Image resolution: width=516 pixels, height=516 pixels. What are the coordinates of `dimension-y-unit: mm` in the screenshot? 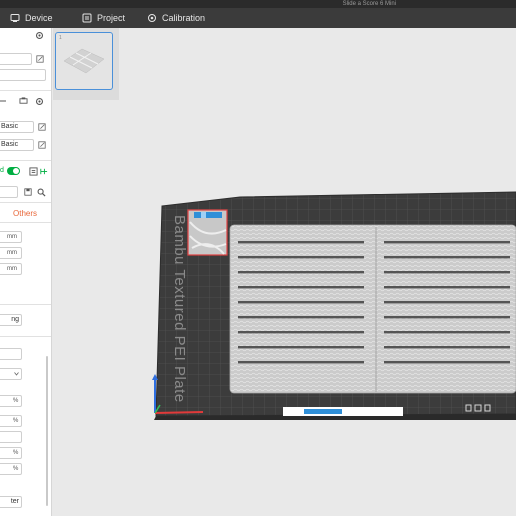 It's located at (12, 253).